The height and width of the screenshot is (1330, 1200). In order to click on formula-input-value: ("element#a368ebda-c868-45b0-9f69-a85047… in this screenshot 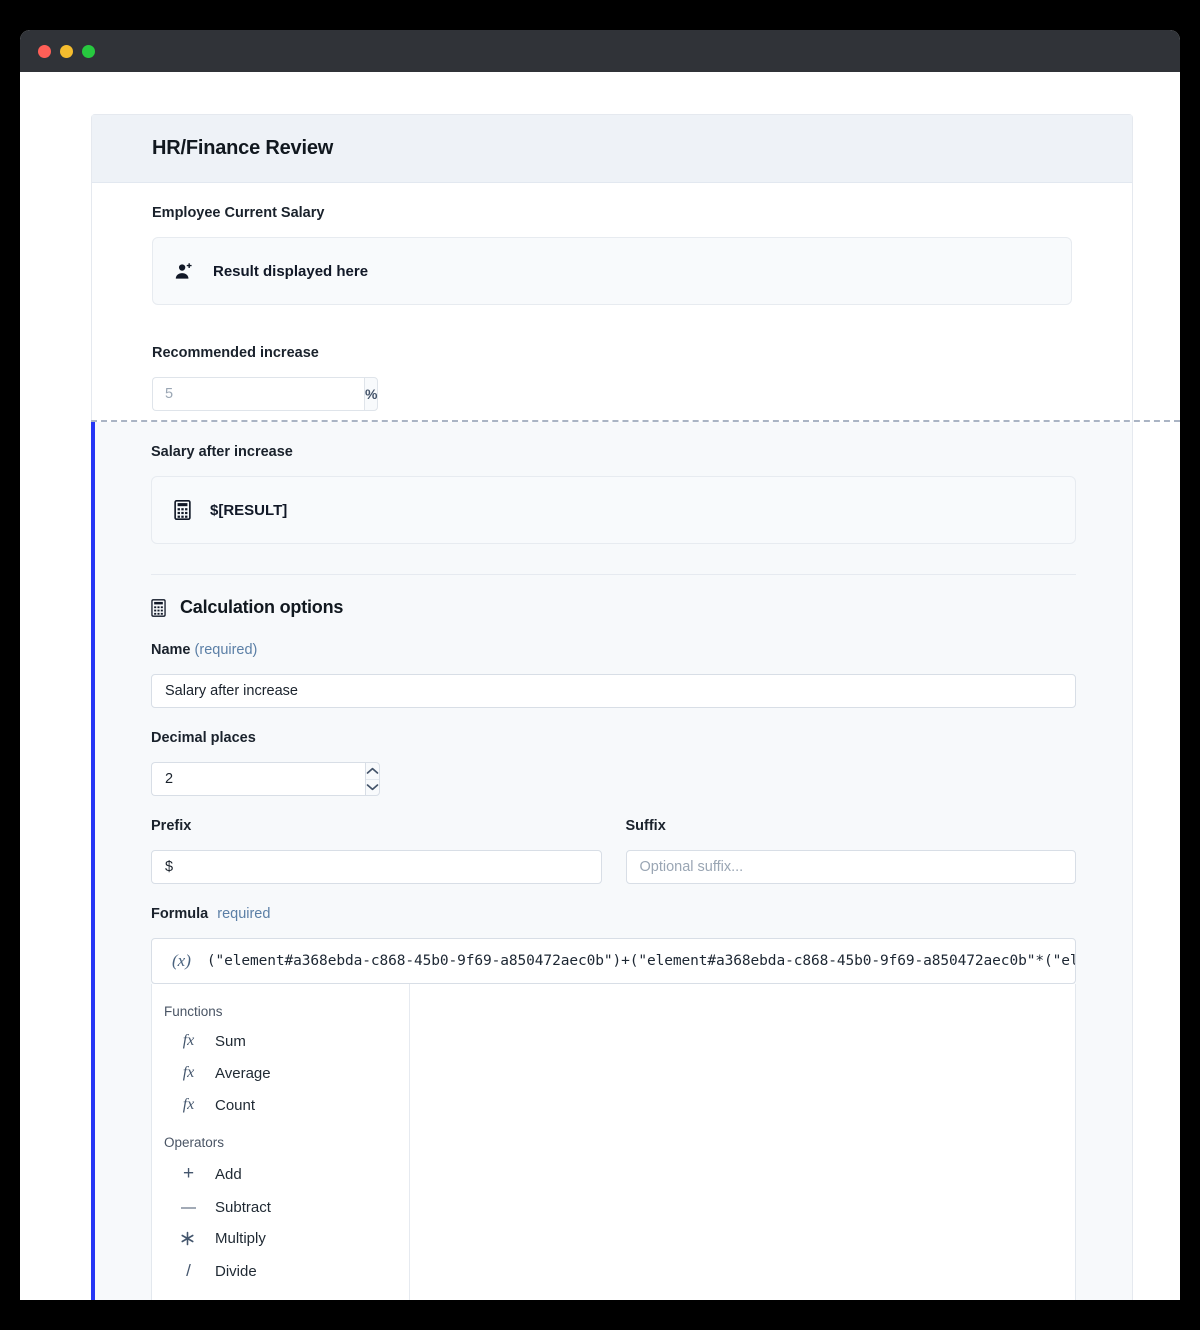, I will do `click(640, 961)`.